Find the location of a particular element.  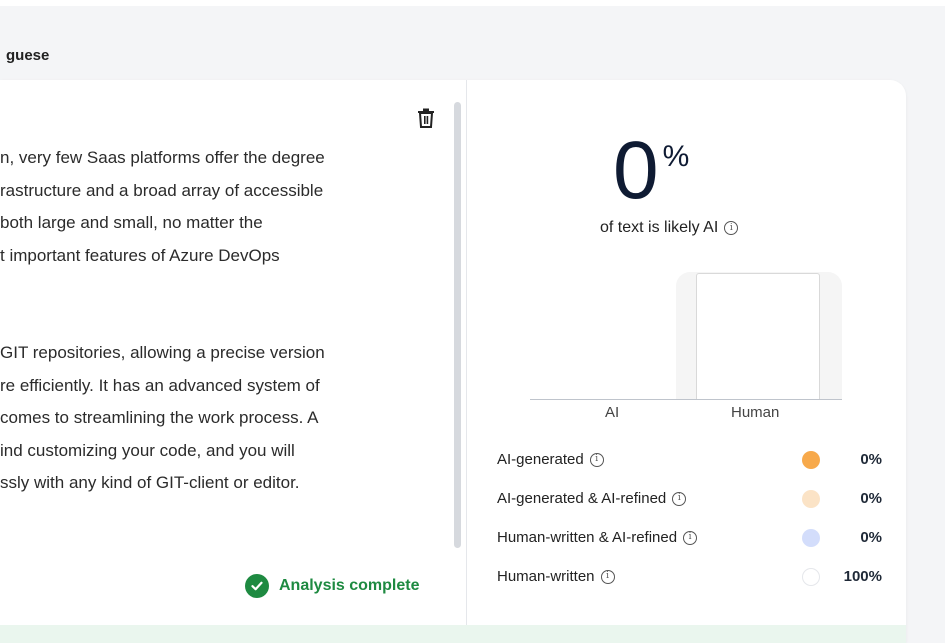

score-unit: % is located at coordinates (676, 156).